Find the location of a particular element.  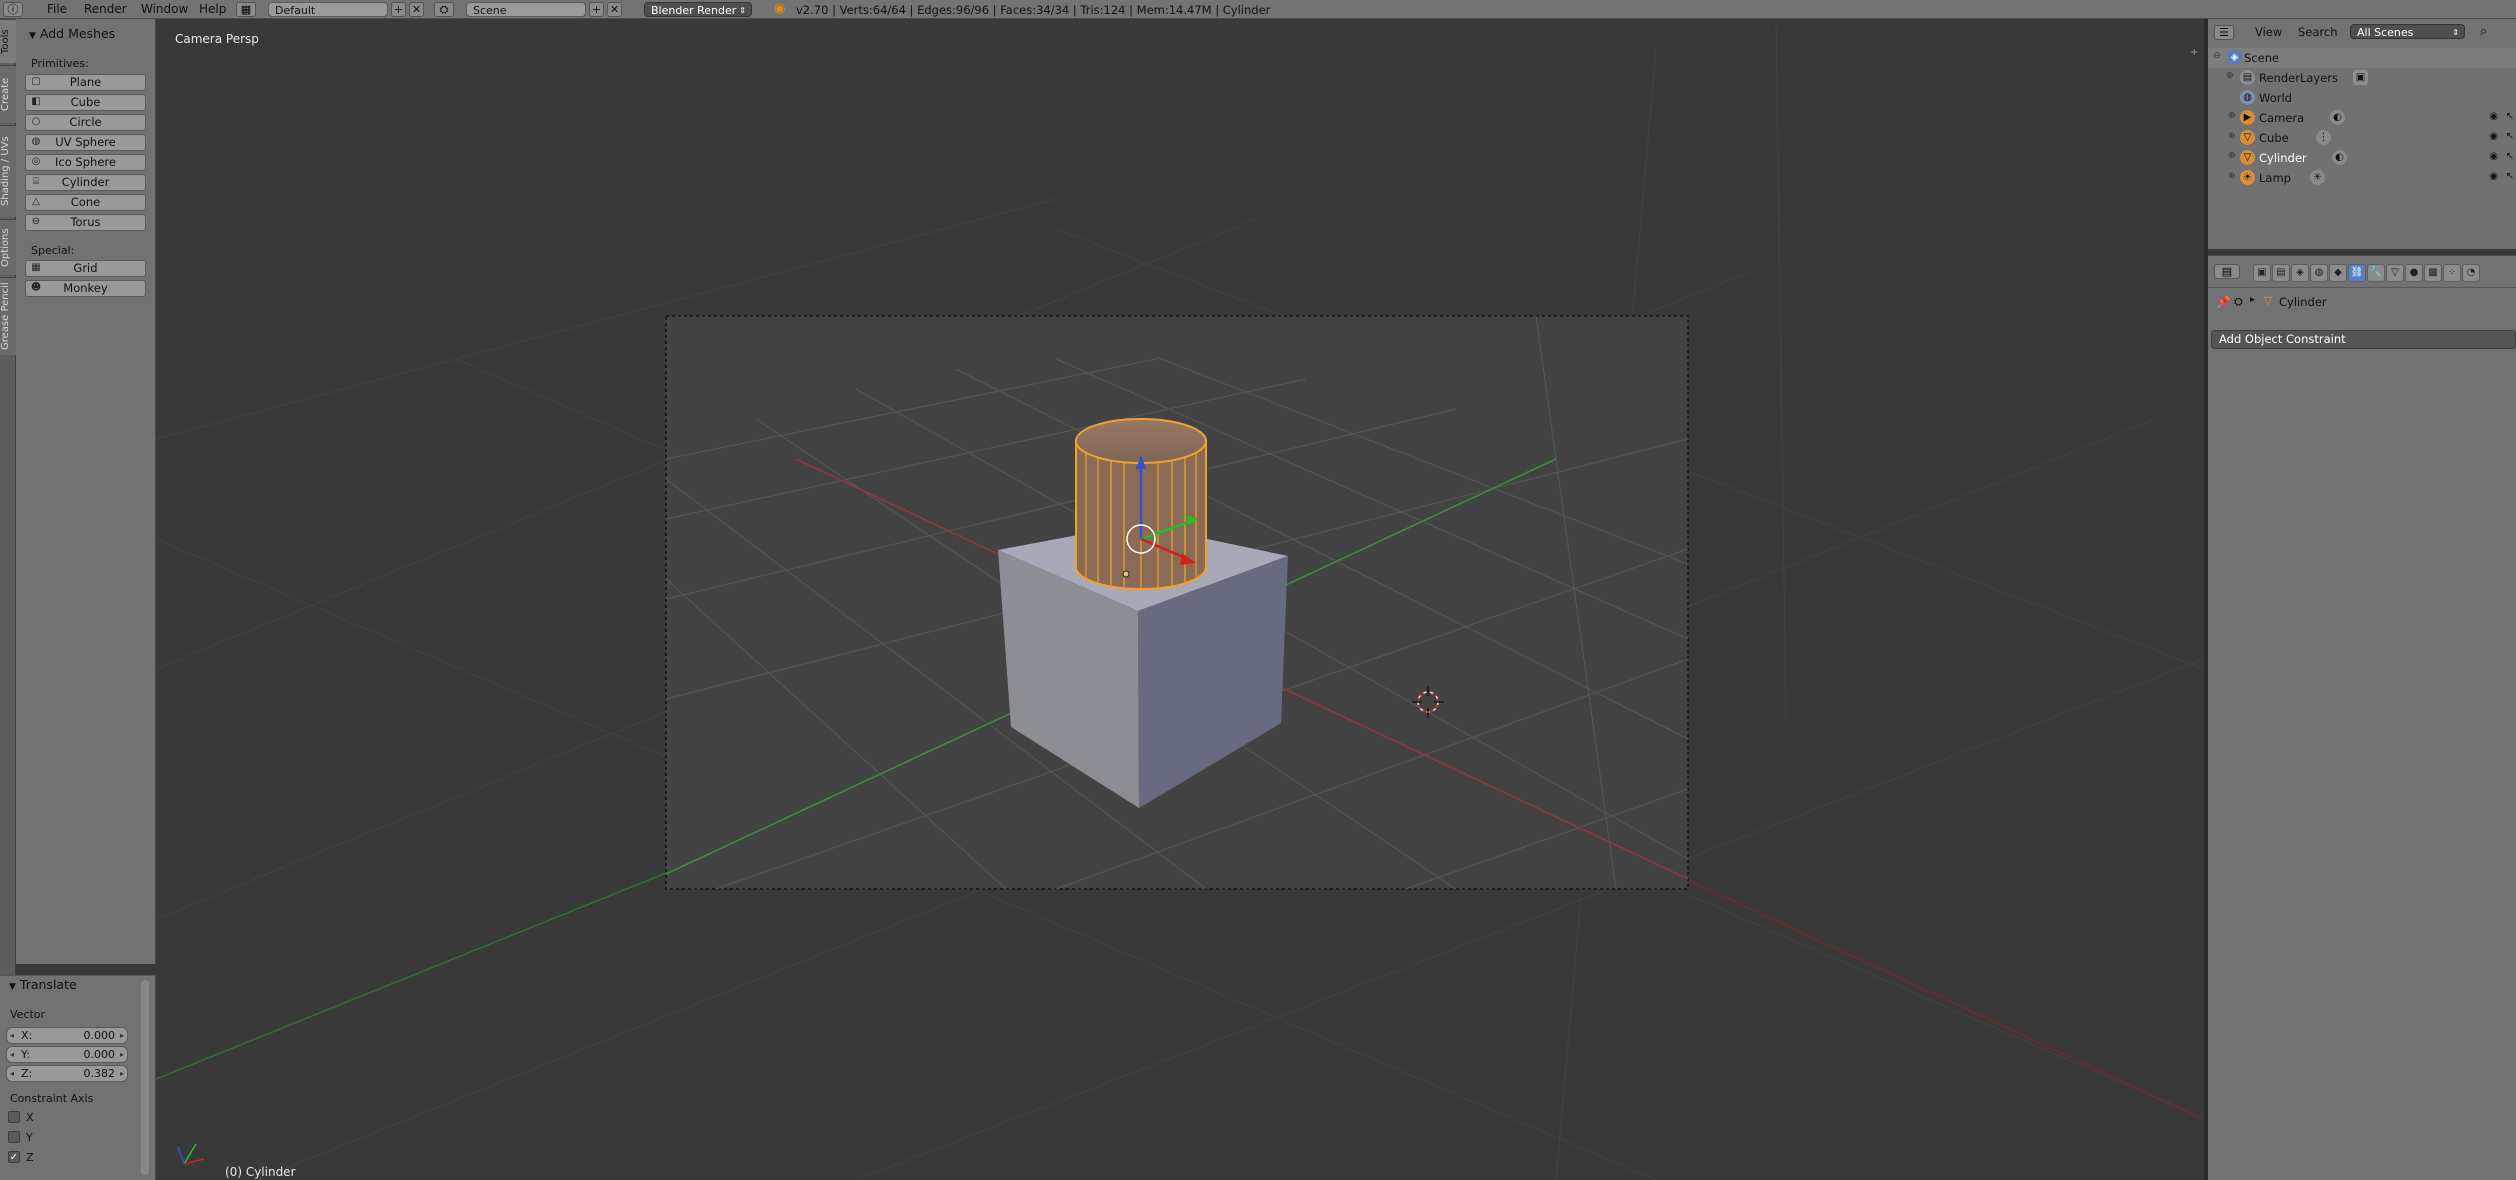

y-axis-line-outer is located at coordinates (416, 974).